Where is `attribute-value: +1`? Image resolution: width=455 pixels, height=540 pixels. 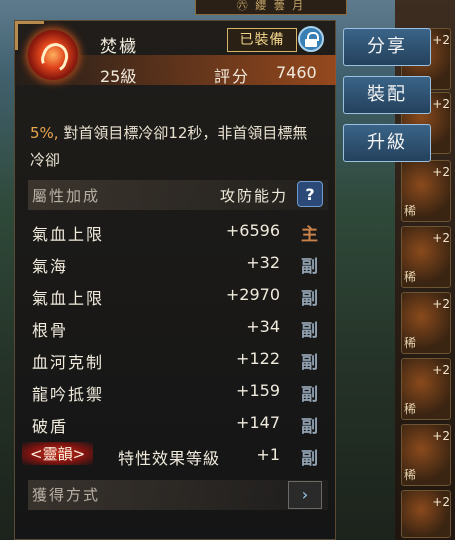 attribute-value: +1 is located at coordinates (268, 454).